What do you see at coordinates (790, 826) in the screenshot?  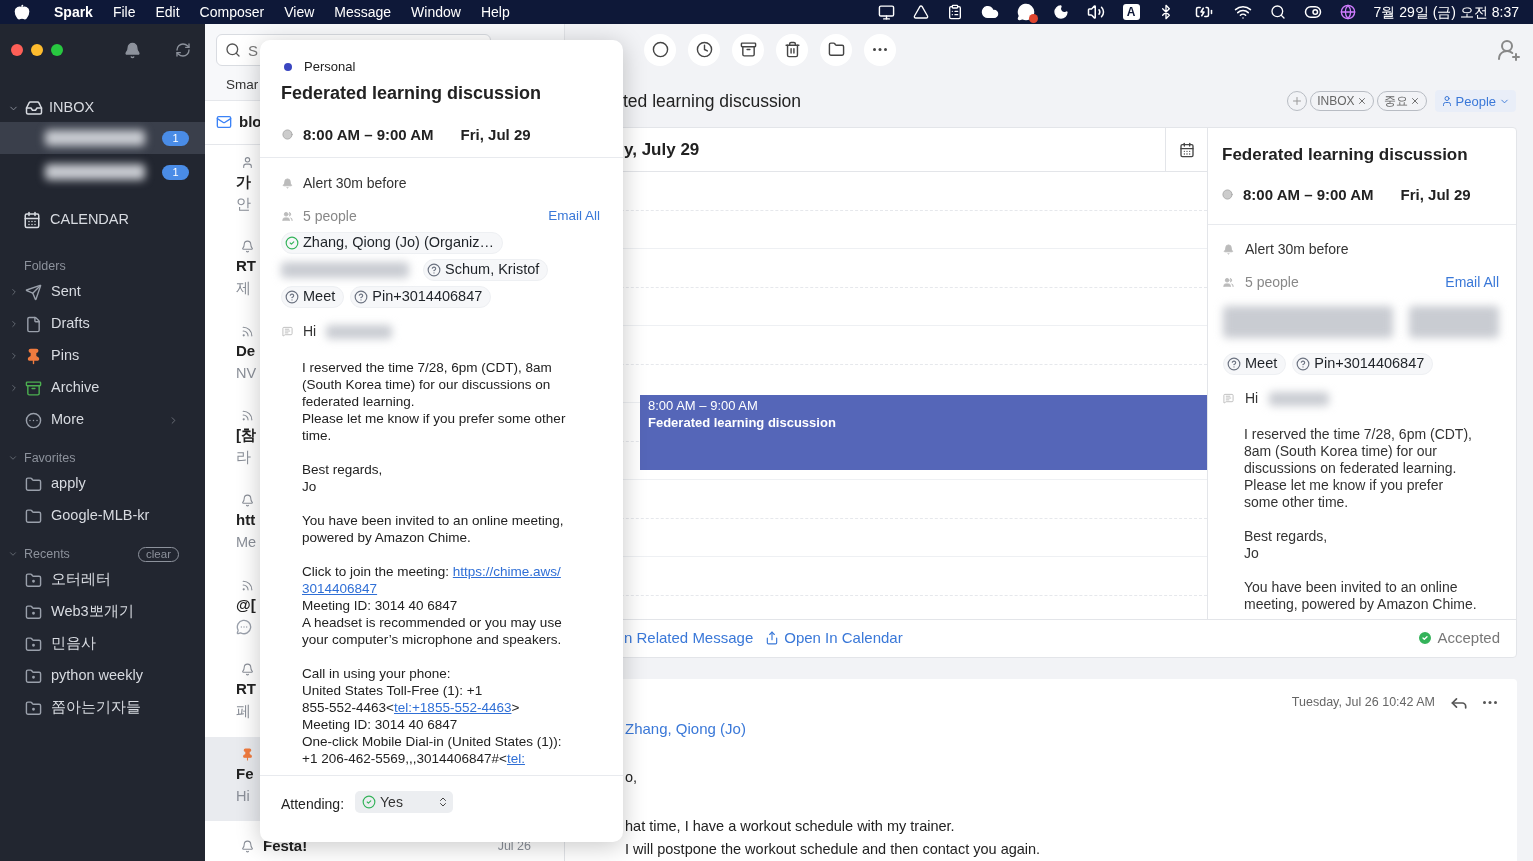 I see `message-line: hat time, I have a workout schedule with my trainer.` at bounding box center [790, 826].